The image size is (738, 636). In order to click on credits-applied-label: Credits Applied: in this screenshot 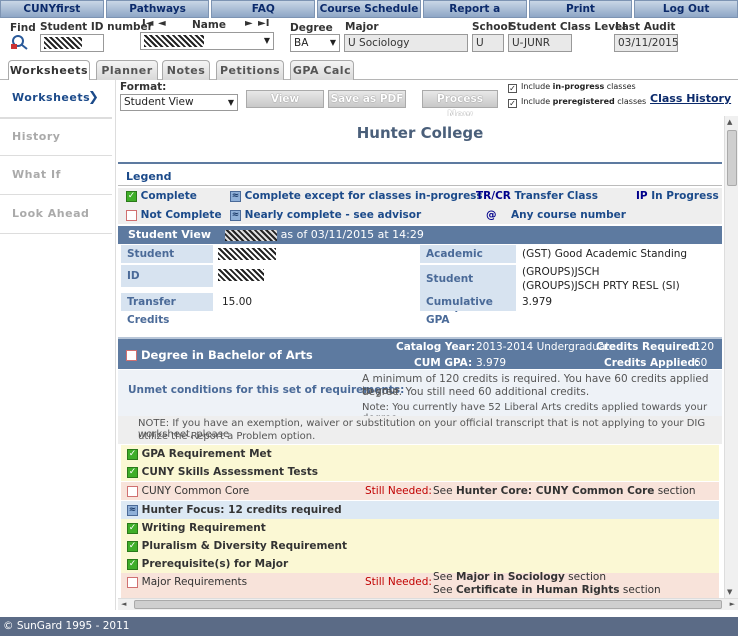, I will do `click(652, 363)`.